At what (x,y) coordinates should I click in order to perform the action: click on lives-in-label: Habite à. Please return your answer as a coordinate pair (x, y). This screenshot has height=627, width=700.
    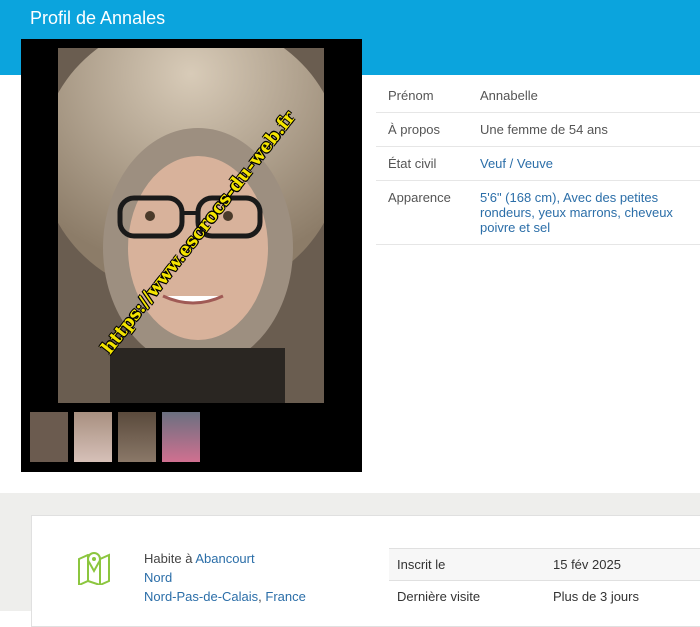
    Looking at the image, I should click on (168, 558).